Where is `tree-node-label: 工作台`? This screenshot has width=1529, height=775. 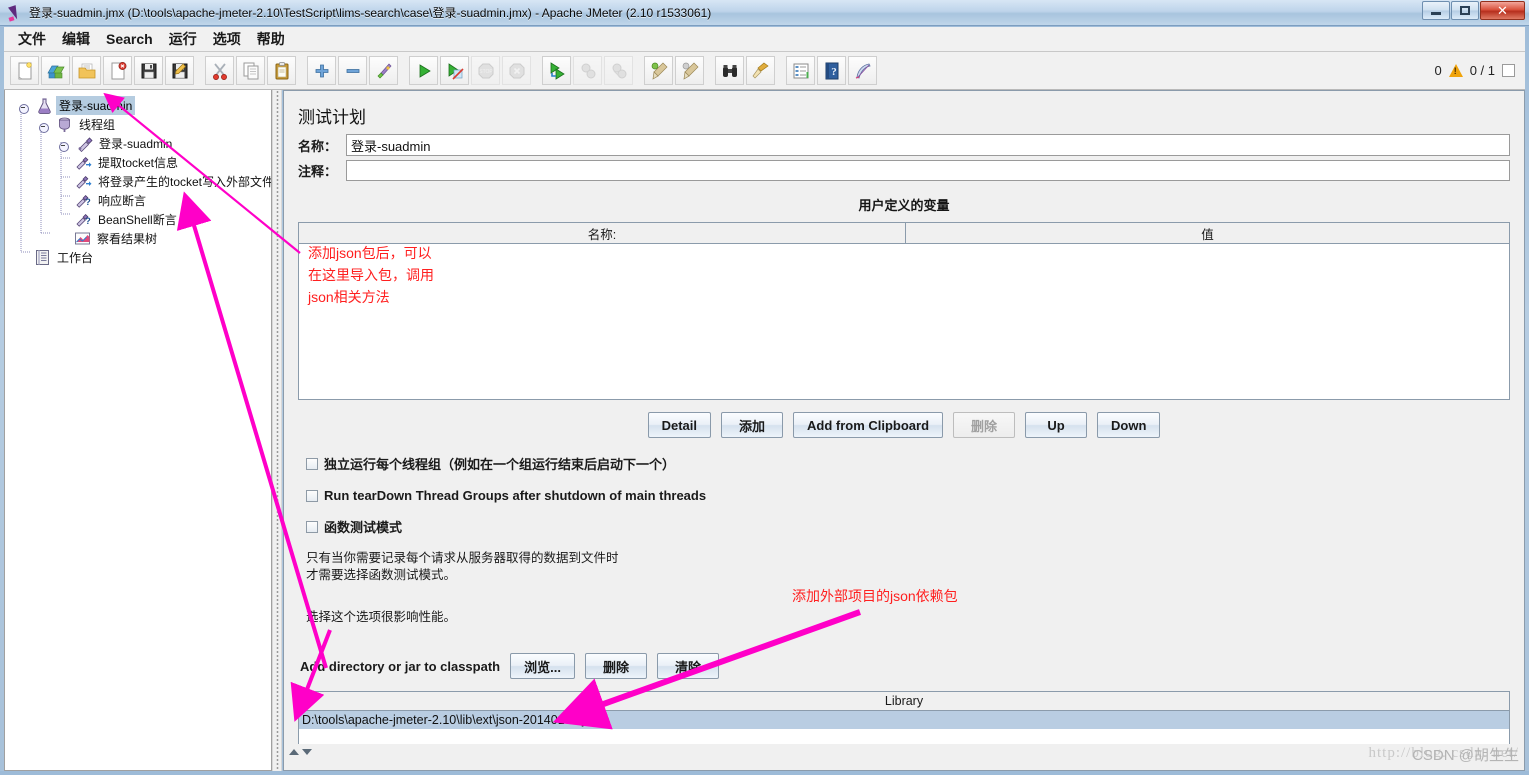 tree-node-label: 工作台 is located at coordinates (75, 258).